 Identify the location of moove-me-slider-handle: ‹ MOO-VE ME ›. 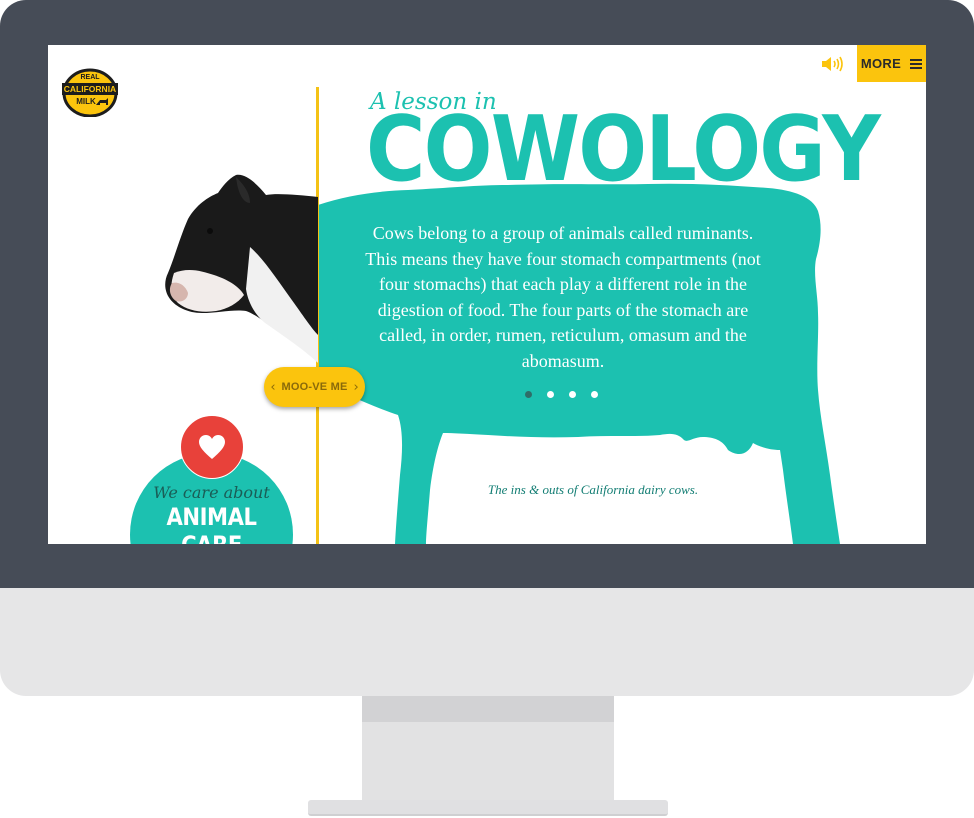
(314, 387).